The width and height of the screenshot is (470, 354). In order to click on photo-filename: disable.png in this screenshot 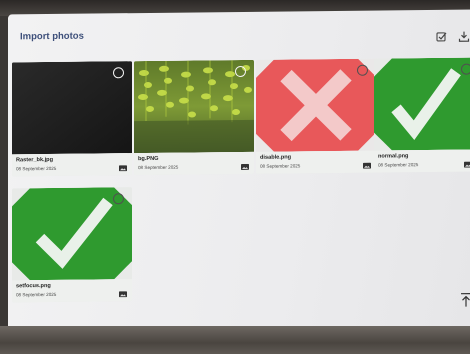, I will do `click(276, 157)`.